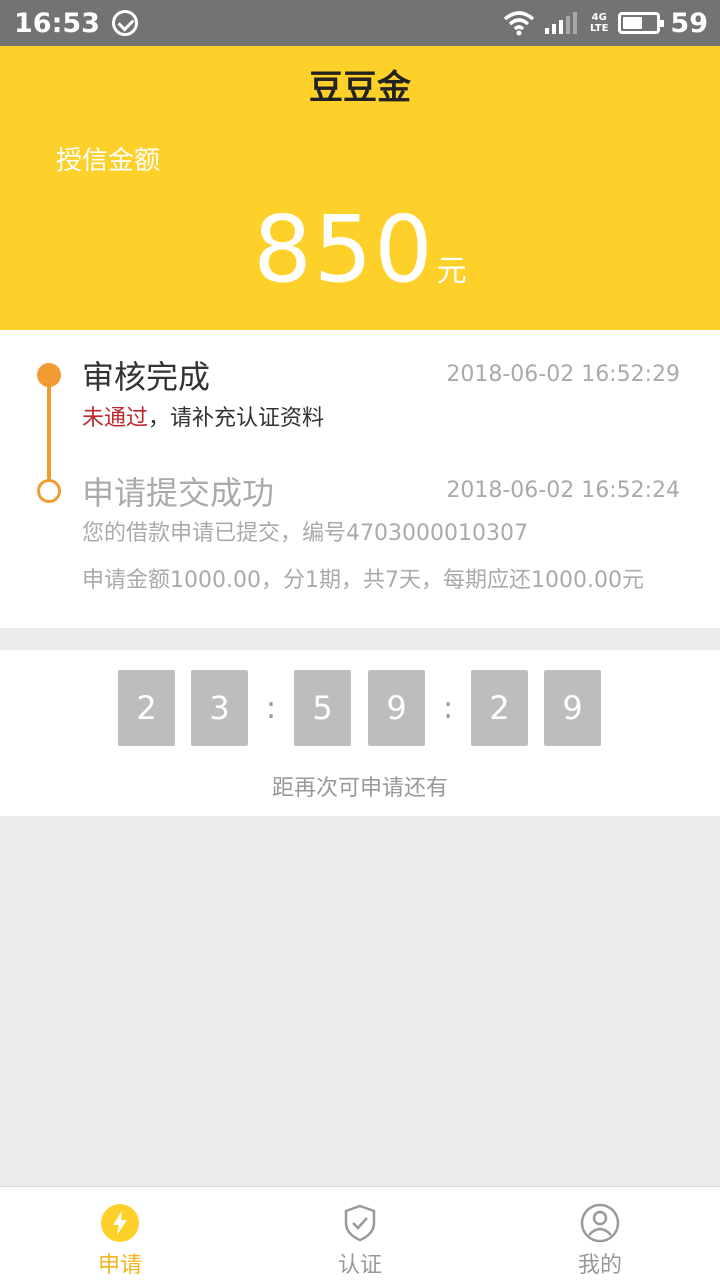  What do you see at coordinates (49, 491) in the screenshot?
I see `timeline-dot-past` at bounding box center [49, 491].